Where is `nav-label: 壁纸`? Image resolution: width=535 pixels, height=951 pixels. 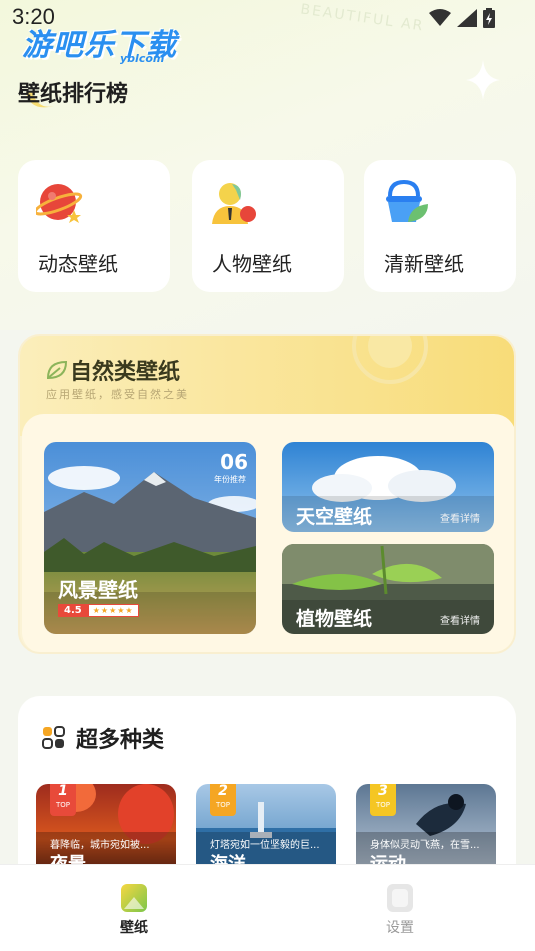 nav-label: 壁纸 is located at coordinates (134, 928).